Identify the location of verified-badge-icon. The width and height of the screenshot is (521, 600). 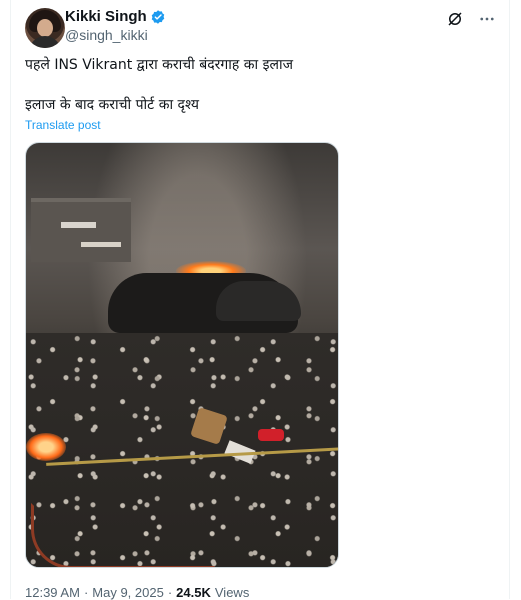
(158, 17).